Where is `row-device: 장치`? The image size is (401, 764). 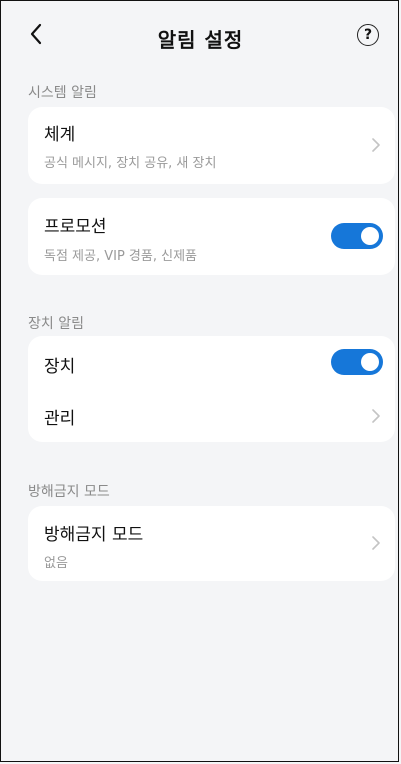 row-device: 장치 is located at coordinates (211, 362).